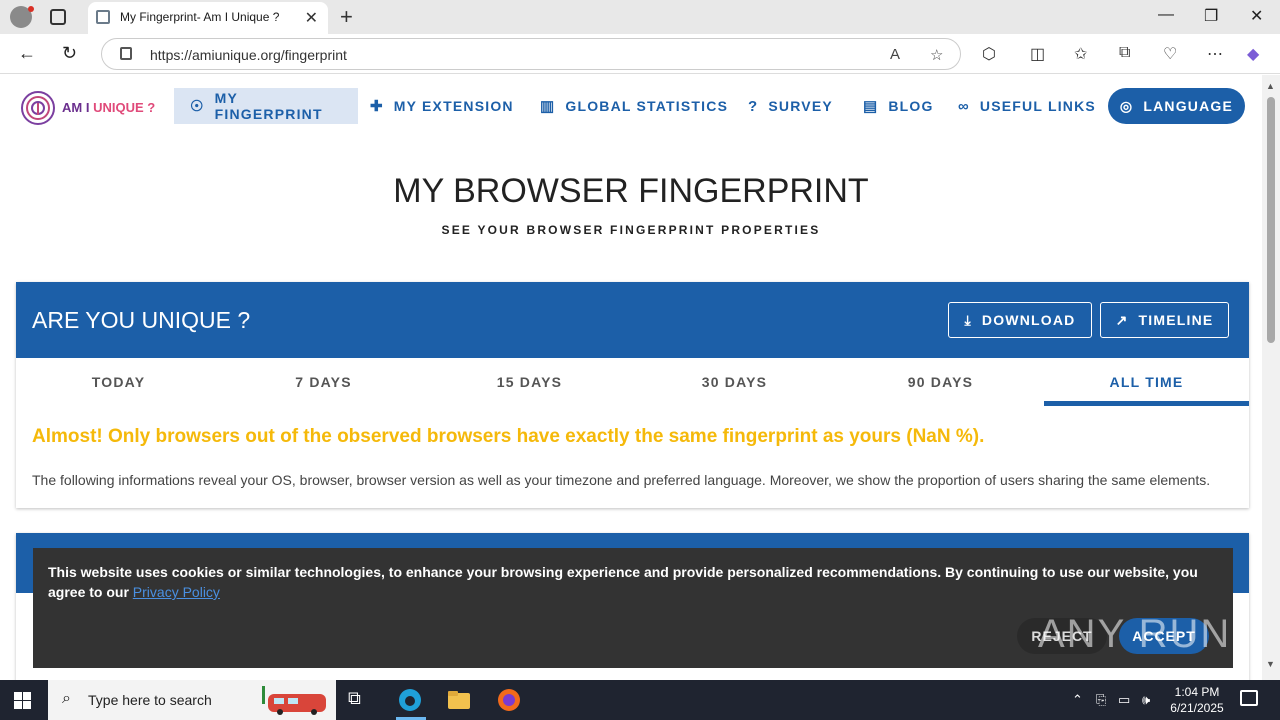 This screenshot has width=1280, height=720. Describe the element at coordinates (531, 54) in the screenshot. I see `url-field: https://amiunique.org/fingerprint A ☆` at that location.